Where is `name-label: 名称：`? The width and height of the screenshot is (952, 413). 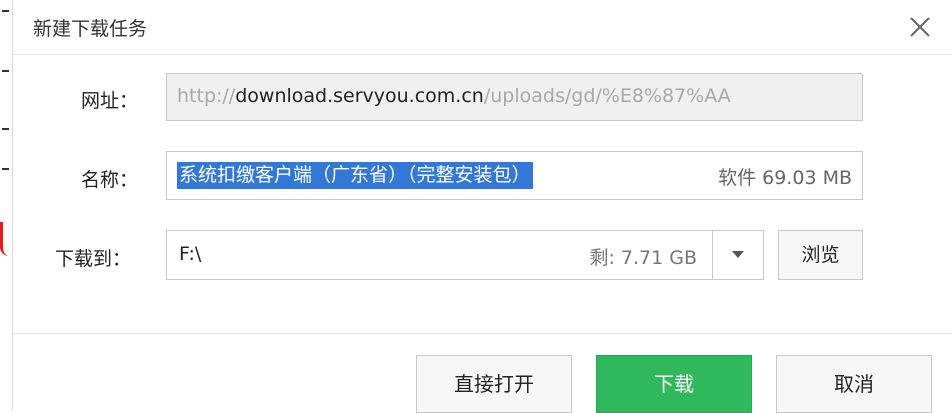
name-label: 名称： is located at coordinates (110, 180).